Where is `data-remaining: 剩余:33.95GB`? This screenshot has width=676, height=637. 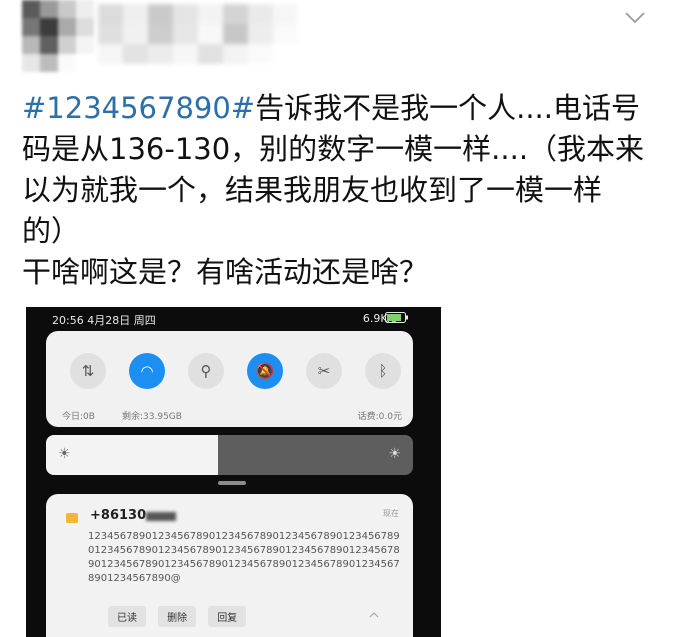
data-remaining: 剩余:33.95GB is located at coordinates (152, 417).